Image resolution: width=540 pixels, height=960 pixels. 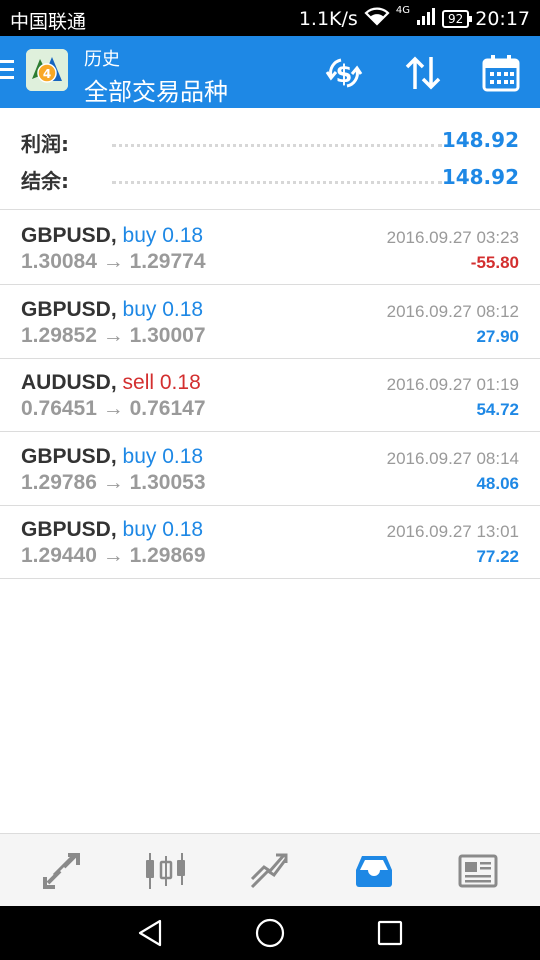 What do you see at coordinates (167, 555) in the screenshot?
I see `deal-close-price: 1.29869` at bounding box center [167, 555].